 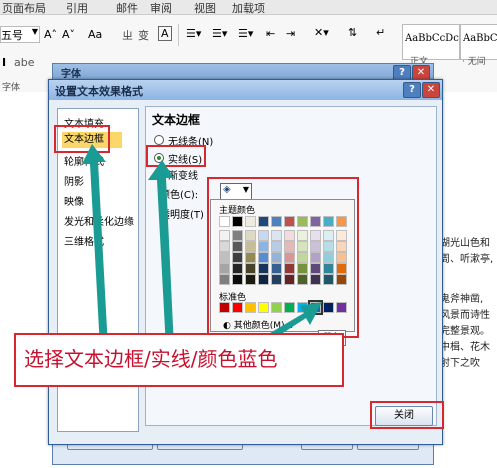 I want to click on annotation-caption: 选择文本边框/实线/颜色蓝色, so click(x=179, y=360).